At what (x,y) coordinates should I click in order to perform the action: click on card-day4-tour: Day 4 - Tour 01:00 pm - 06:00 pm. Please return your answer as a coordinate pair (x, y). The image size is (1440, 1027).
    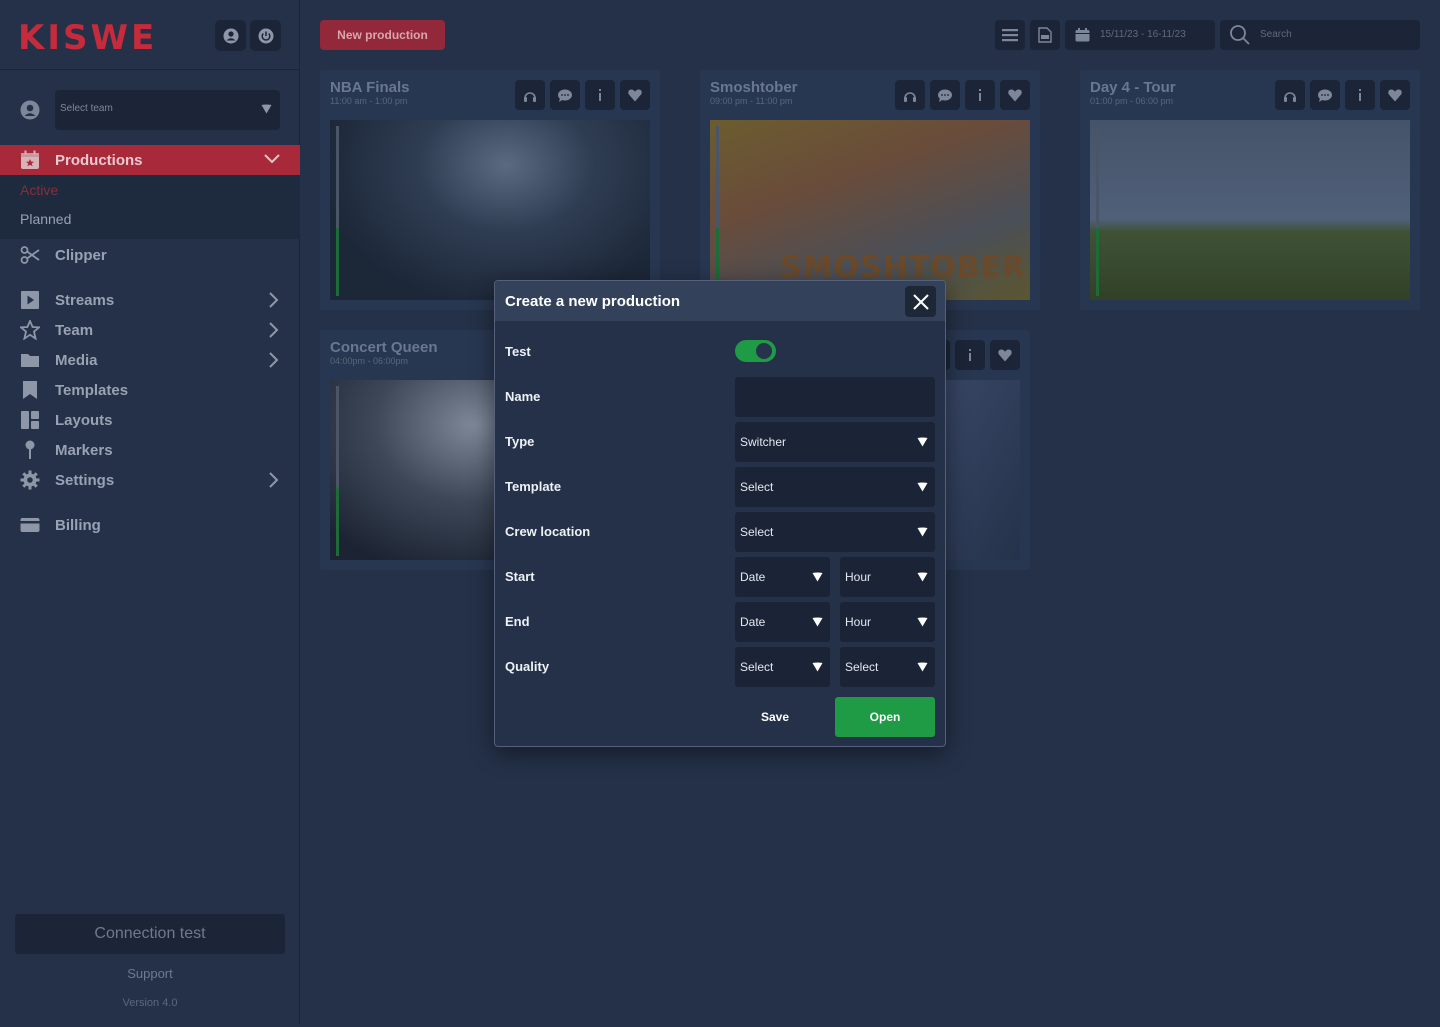
    Looking at the image, I should click on (1250, 190).